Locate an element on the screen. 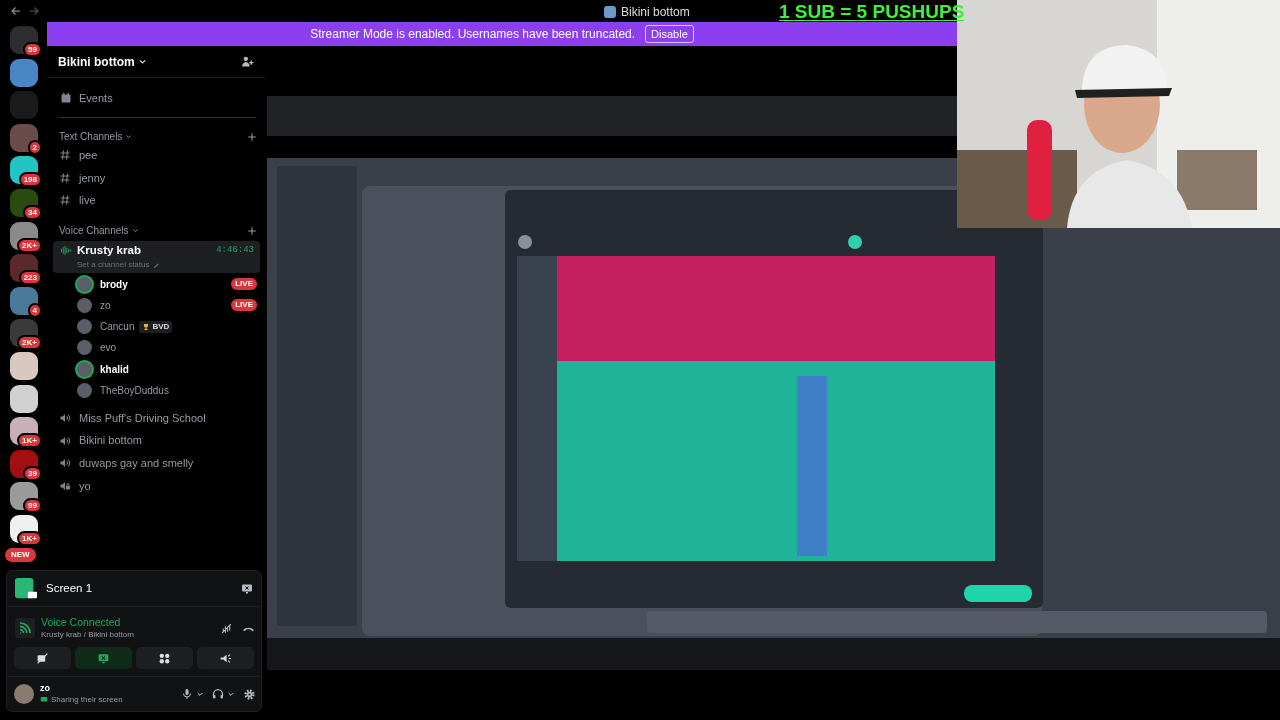 The image size is (1280, 720). member-name: zo is located at coordinates (105, 305).